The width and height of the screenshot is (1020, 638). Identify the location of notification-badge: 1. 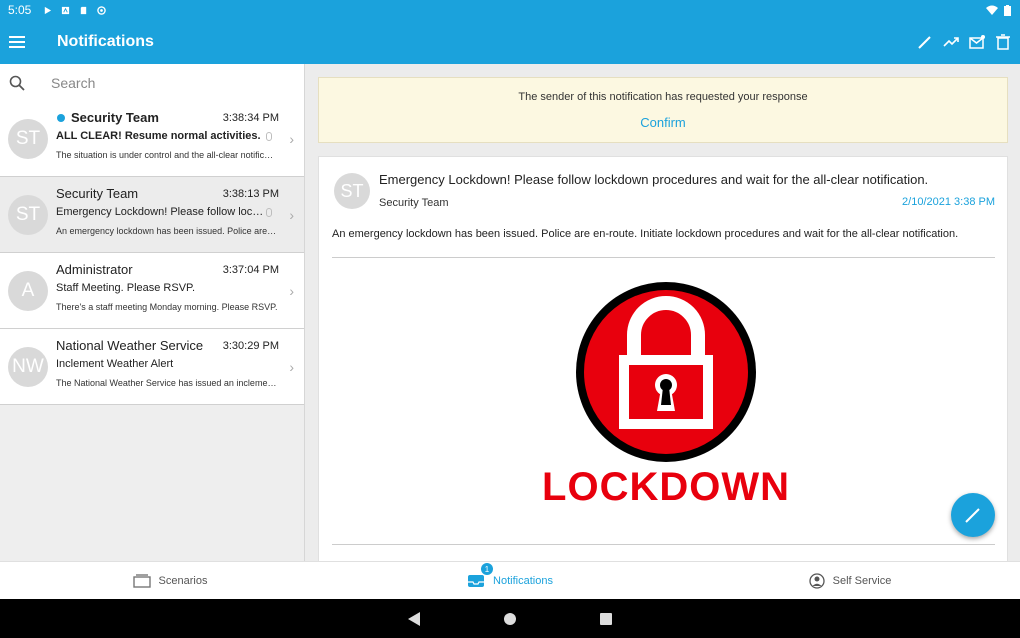
(487, 569).